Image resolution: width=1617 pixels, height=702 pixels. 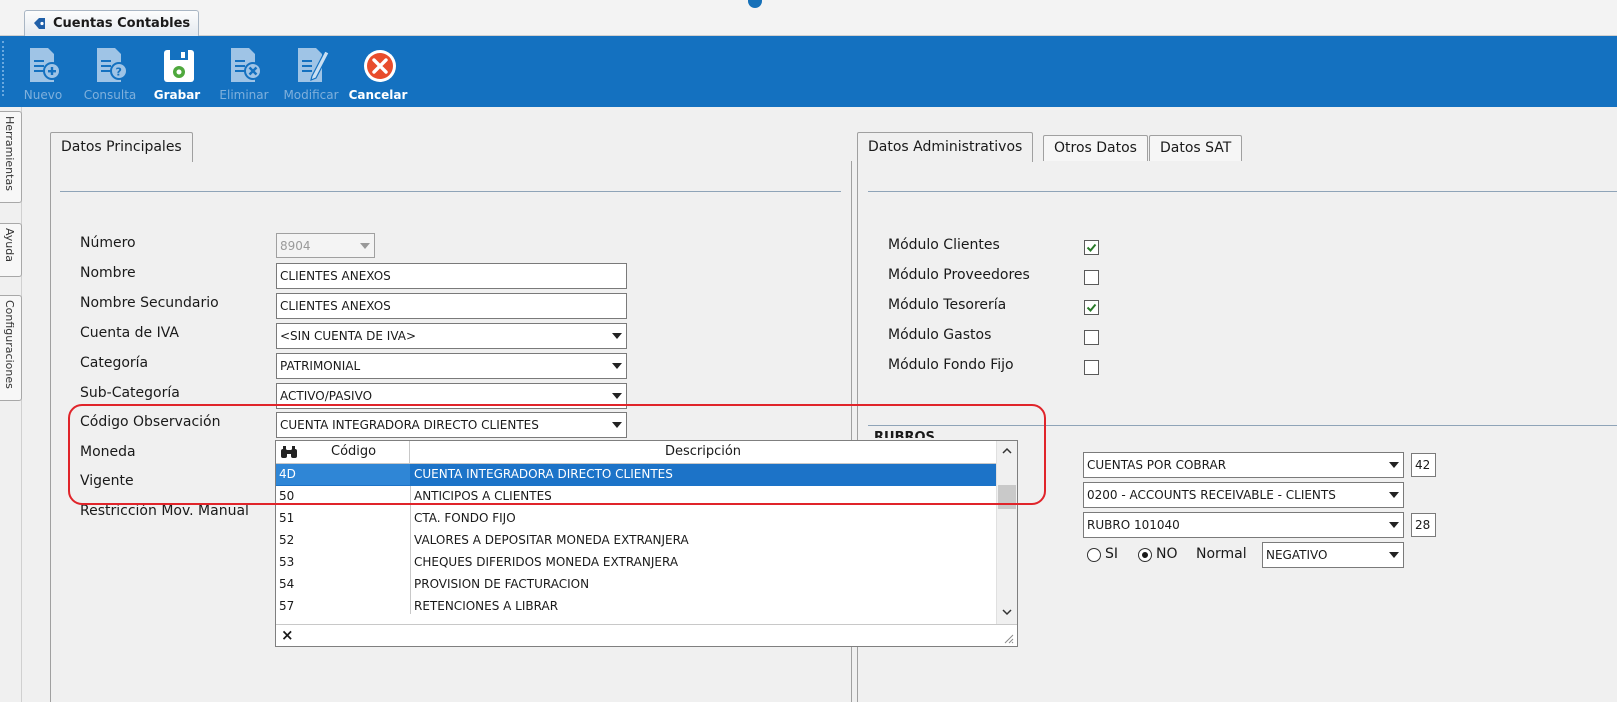 I want to click on label-modulo-proveedores: Módulo Proveedores, so click(x=959, y=275).